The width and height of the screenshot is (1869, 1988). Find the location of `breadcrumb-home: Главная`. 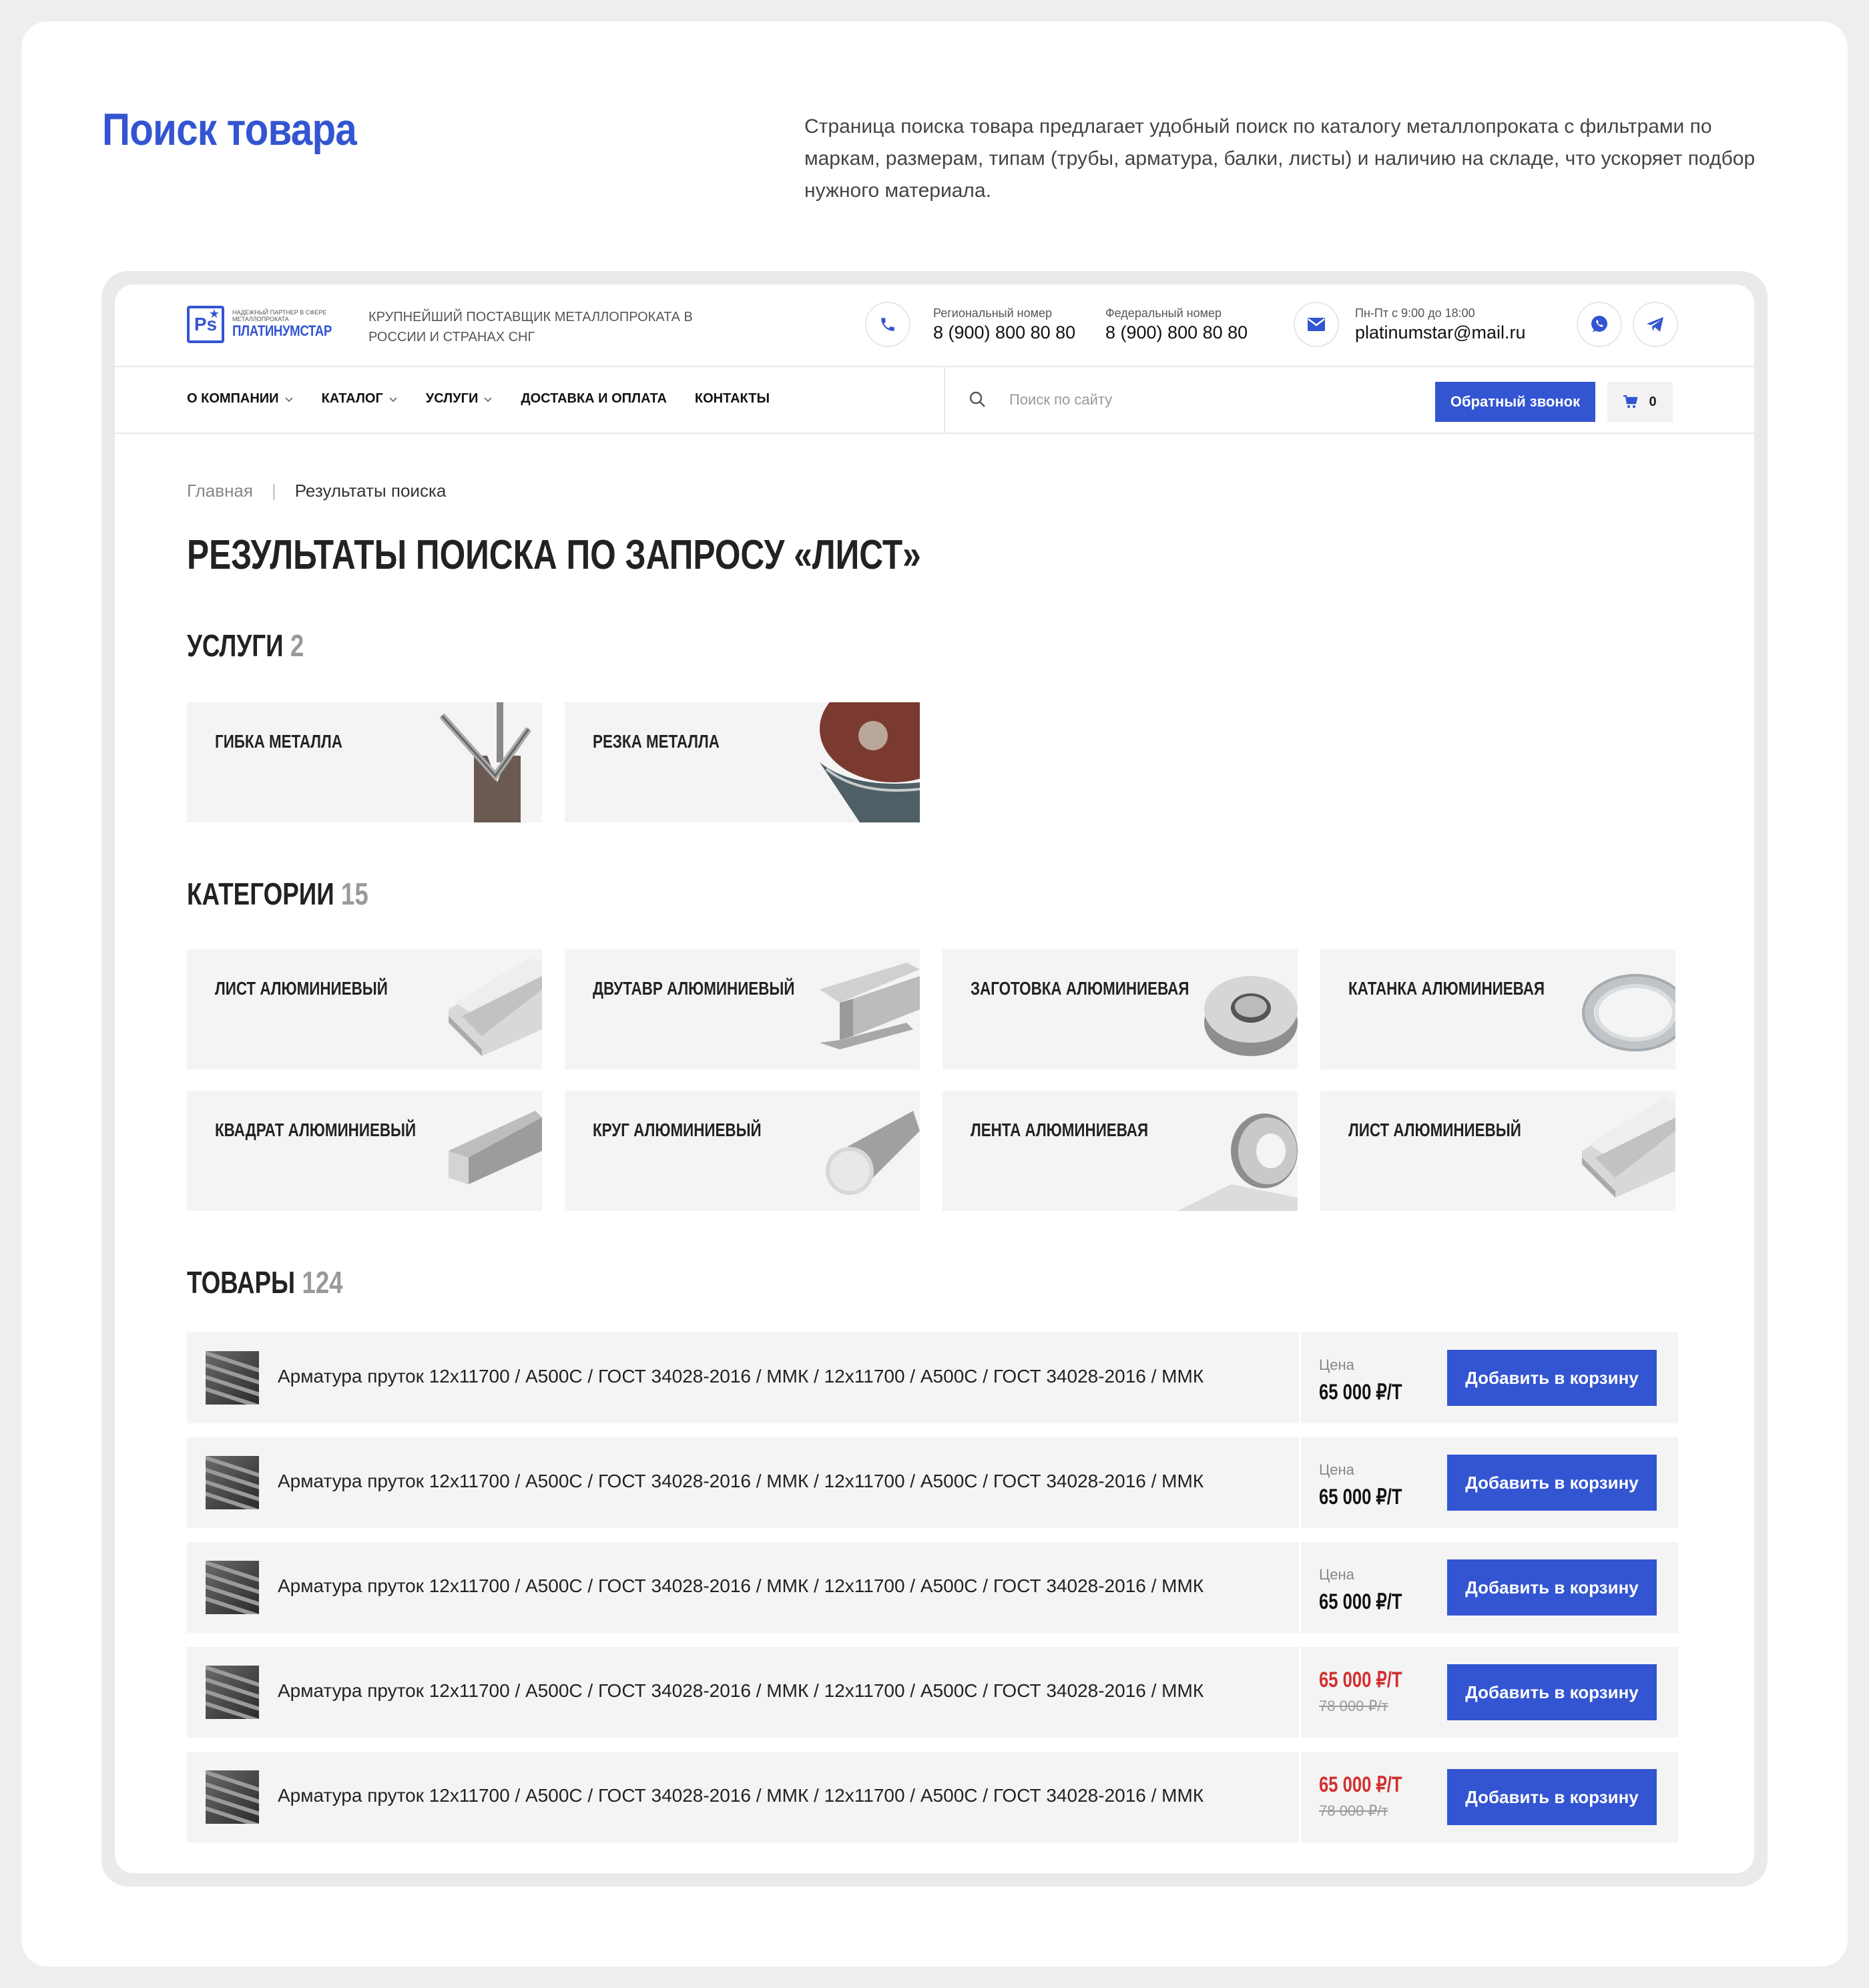

breadcrumb-home: Главная is located at coordinates (220, 491).